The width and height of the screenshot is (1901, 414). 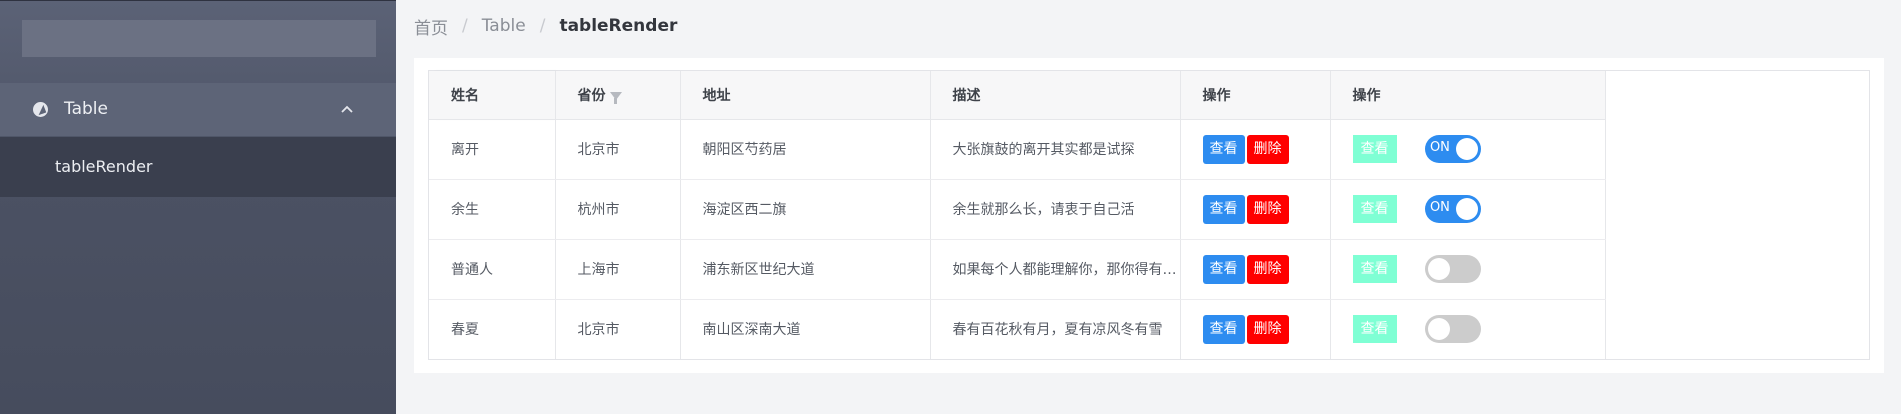 I want to click on chevron-up-icon, so click(x=347, y=109).